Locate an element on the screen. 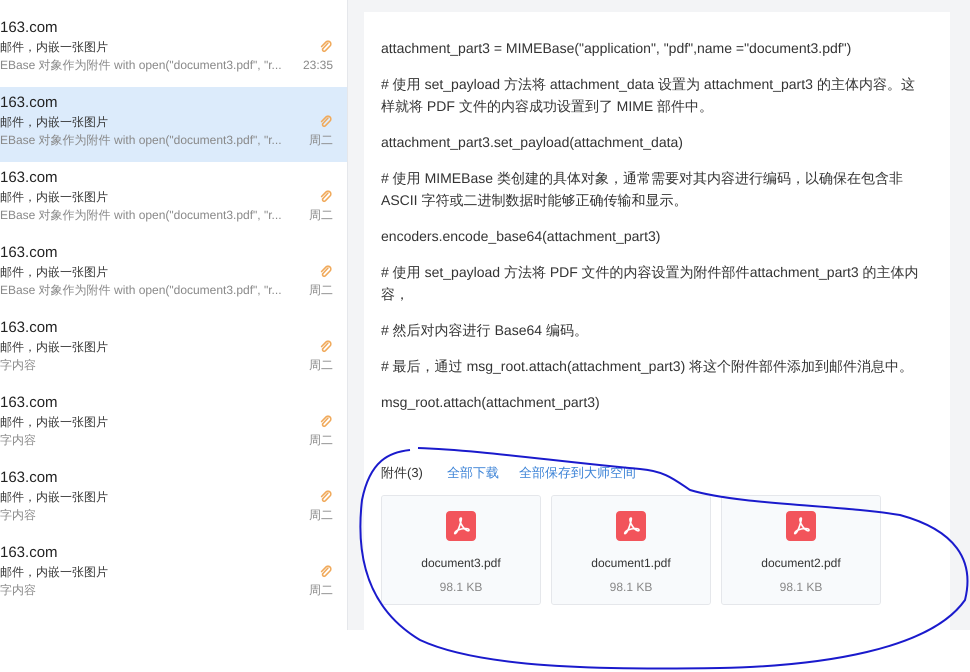 The width and height of the screenshot is (970, 672). body-paragraph: msg_root.attach(attachment_part3) is located at coordinates (491, 402).